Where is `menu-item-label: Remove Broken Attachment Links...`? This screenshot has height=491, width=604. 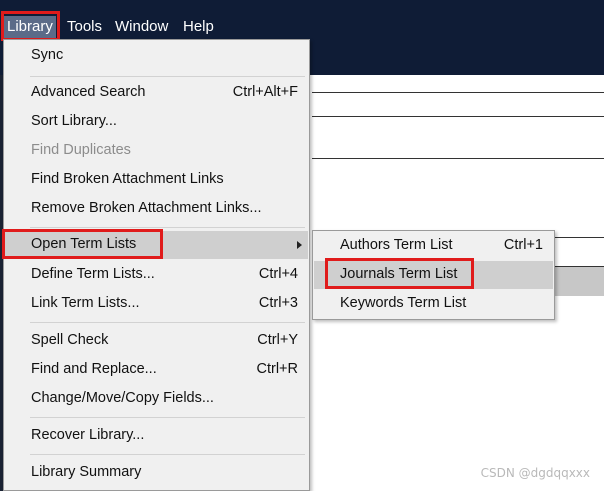 menu-item-label: Remove Broken Attachment Links... is located at coordinates (146, 208).